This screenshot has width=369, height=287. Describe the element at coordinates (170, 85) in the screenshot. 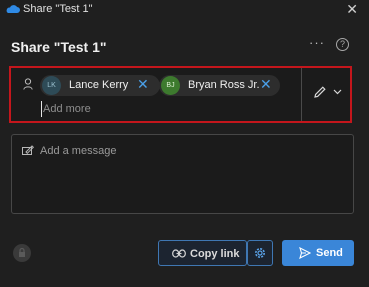

I see `avatar: BJ` at that location.